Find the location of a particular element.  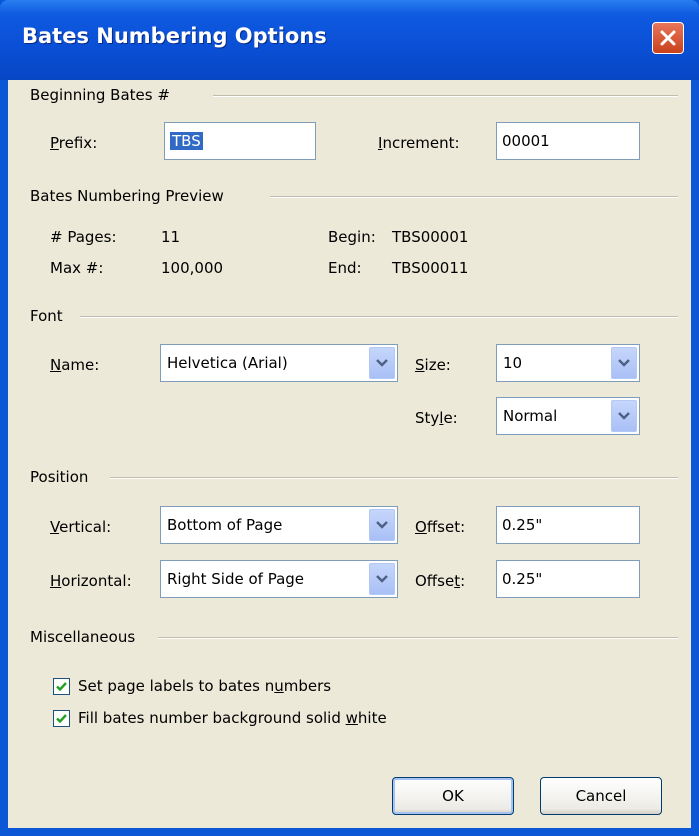

prefix-label: Prefix: is located at coordinates (74, 143).